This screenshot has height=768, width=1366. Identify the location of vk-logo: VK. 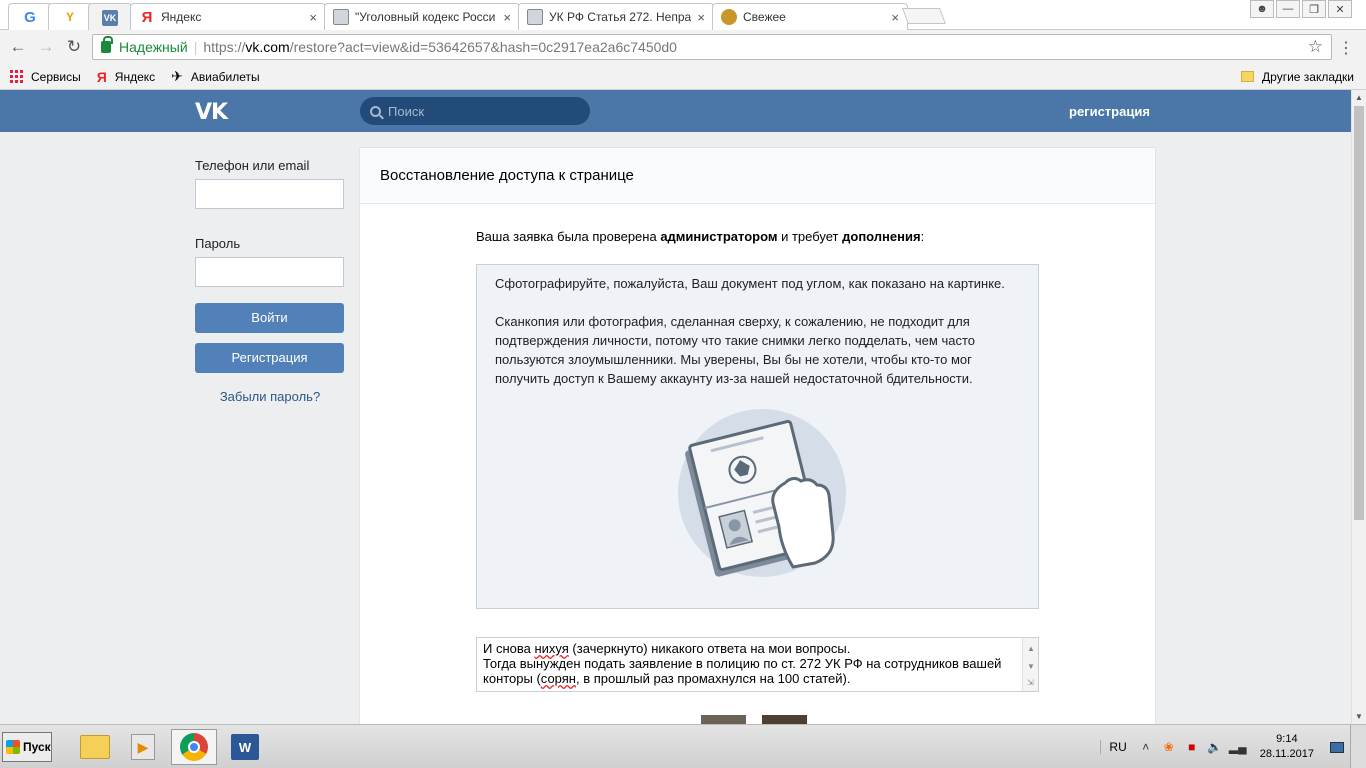
(211, 112).